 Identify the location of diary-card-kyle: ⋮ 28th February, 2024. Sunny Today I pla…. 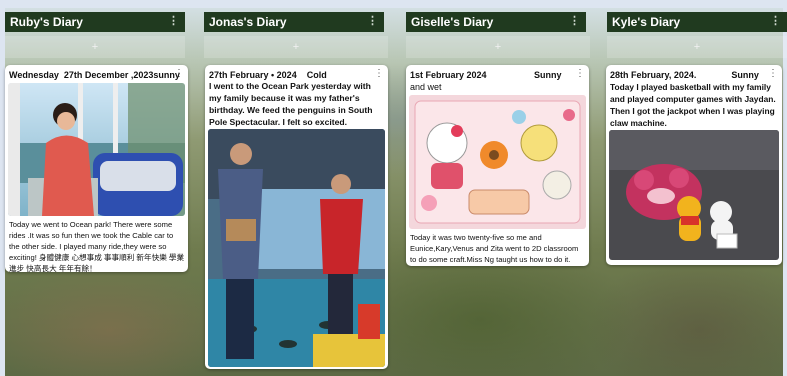
(694, 165).